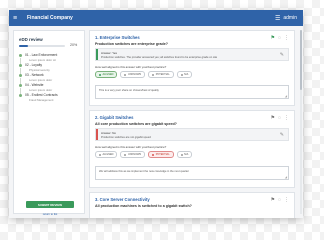 The width and height of the screenshot is (324, 240). What do you see at coordinates (117, 37) in the screenshot?
I see `question-heading: 1. Enterprise Switches` at bounding box center [117, 37].